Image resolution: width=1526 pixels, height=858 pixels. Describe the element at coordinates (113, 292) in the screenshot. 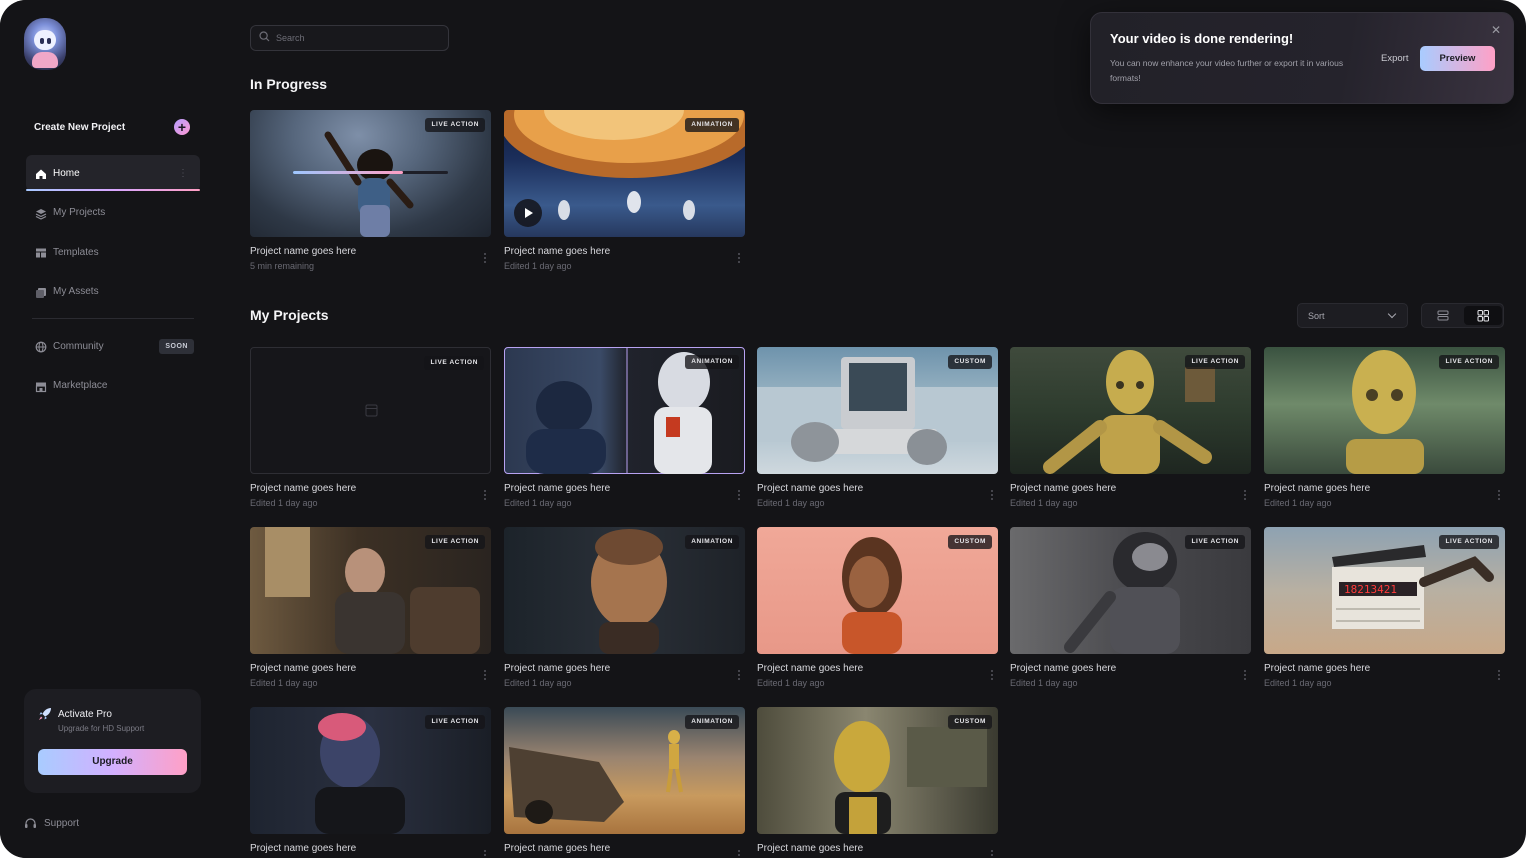

I see `sidebar-item-my-assets: My Assets` at that location.